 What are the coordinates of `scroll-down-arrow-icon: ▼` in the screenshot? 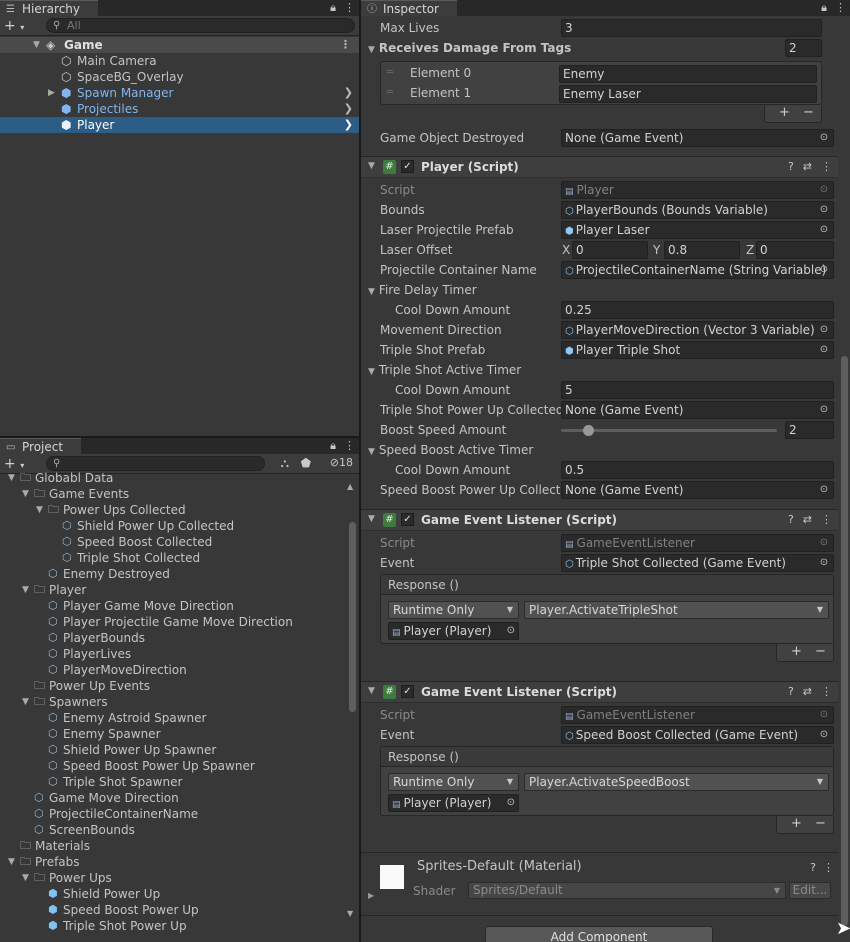 It's located at (350, 913).